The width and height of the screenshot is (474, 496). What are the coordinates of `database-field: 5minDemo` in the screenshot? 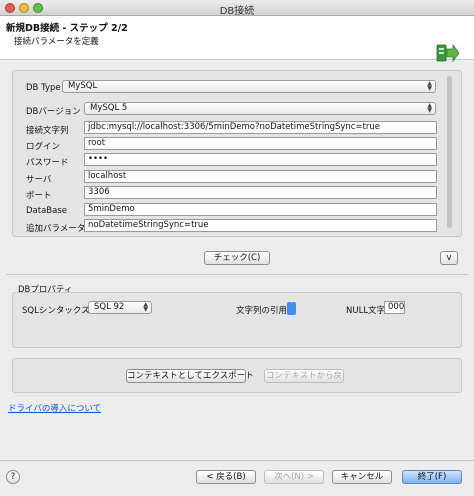 It's located at (260, 209).